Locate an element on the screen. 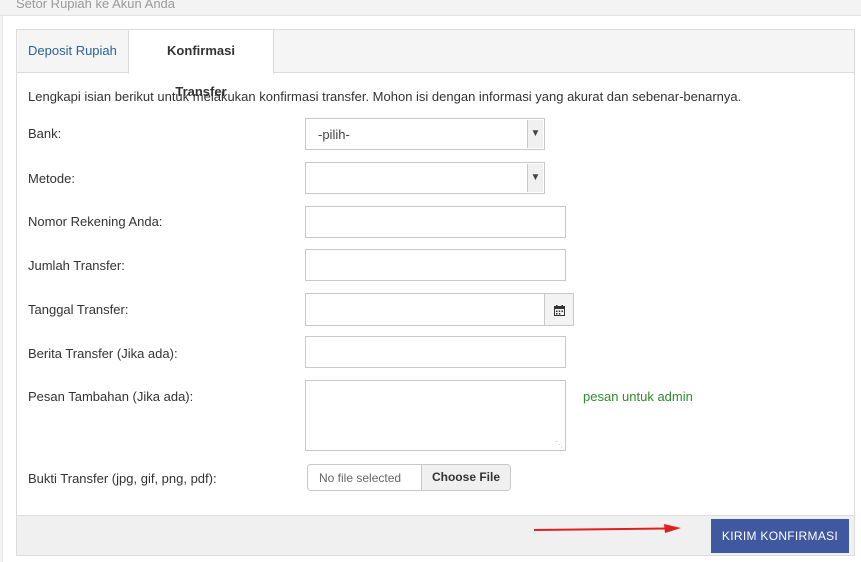  bank-select: -pilih- ▼ is located at coordinates (425, 134).